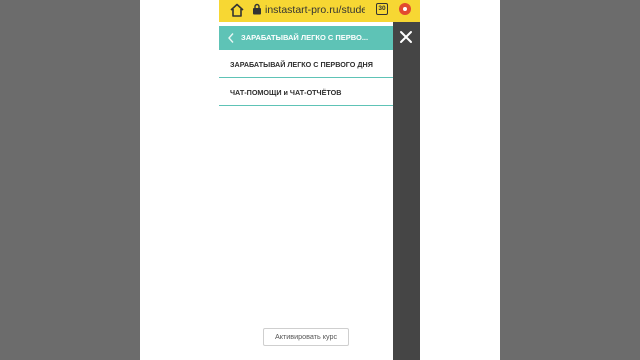 The height and width of the screenshot is (360, 640). Describe the element at coordinates (306, 93) in the screenshot. I see `drawer-item-help-chat: ЧАТ-ПОМОЩИ и ЧАТ-ОТЧЁТОВ` at that location.